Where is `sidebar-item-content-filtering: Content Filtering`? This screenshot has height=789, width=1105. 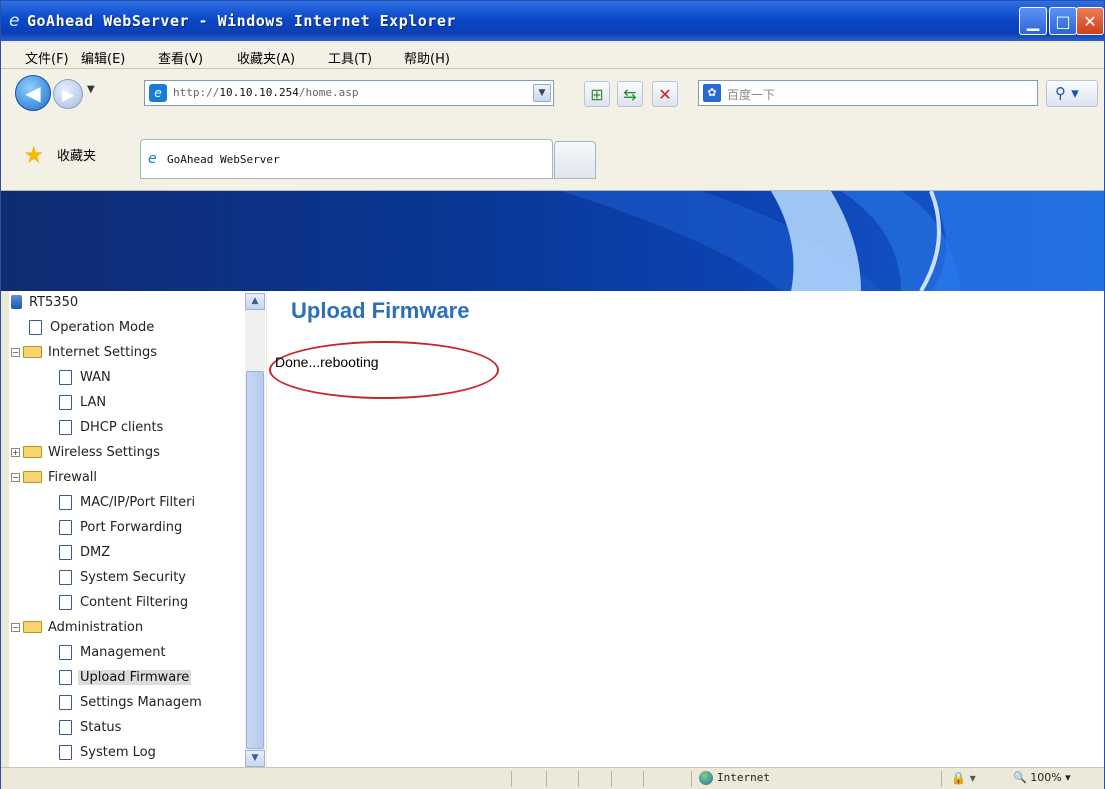 sidebar-item-content-filtering: Content Filtering is located at coordinates (124, 602).